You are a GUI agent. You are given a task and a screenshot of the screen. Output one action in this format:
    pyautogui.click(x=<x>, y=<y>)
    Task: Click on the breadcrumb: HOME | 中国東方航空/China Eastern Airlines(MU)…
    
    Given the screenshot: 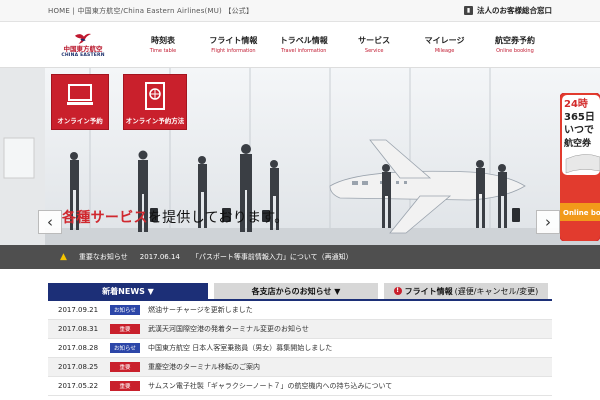 What is the action you would take?
    pyautogui.click(x=150, y=11)
    